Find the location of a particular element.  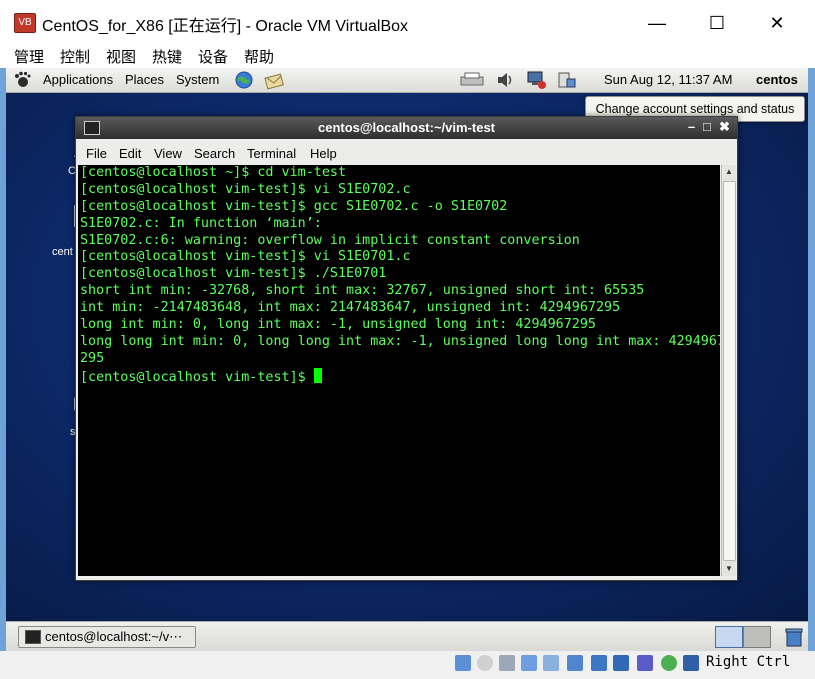

panel-user-menu: centos is located at coordinates (777, 79).